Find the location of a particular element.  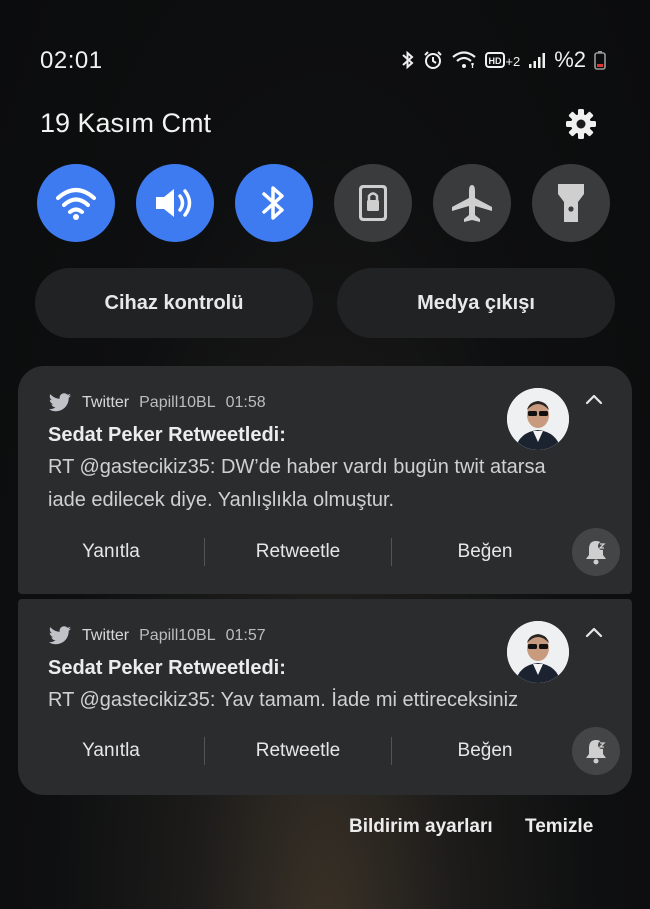

settings-gear-icon is located at coordinates (581, 124).